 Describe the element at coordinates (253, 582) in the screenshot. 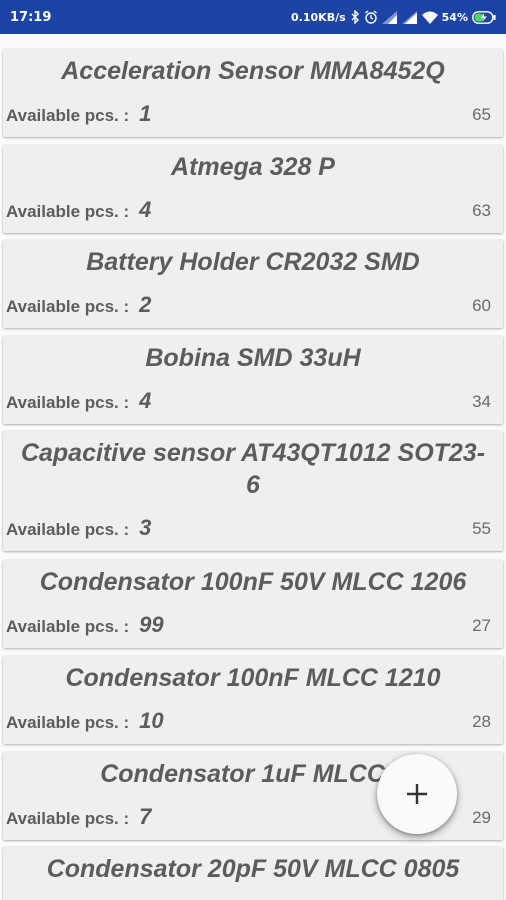

I see `item-name: Condensator 100nF 50V MLCC 1206` at that location.